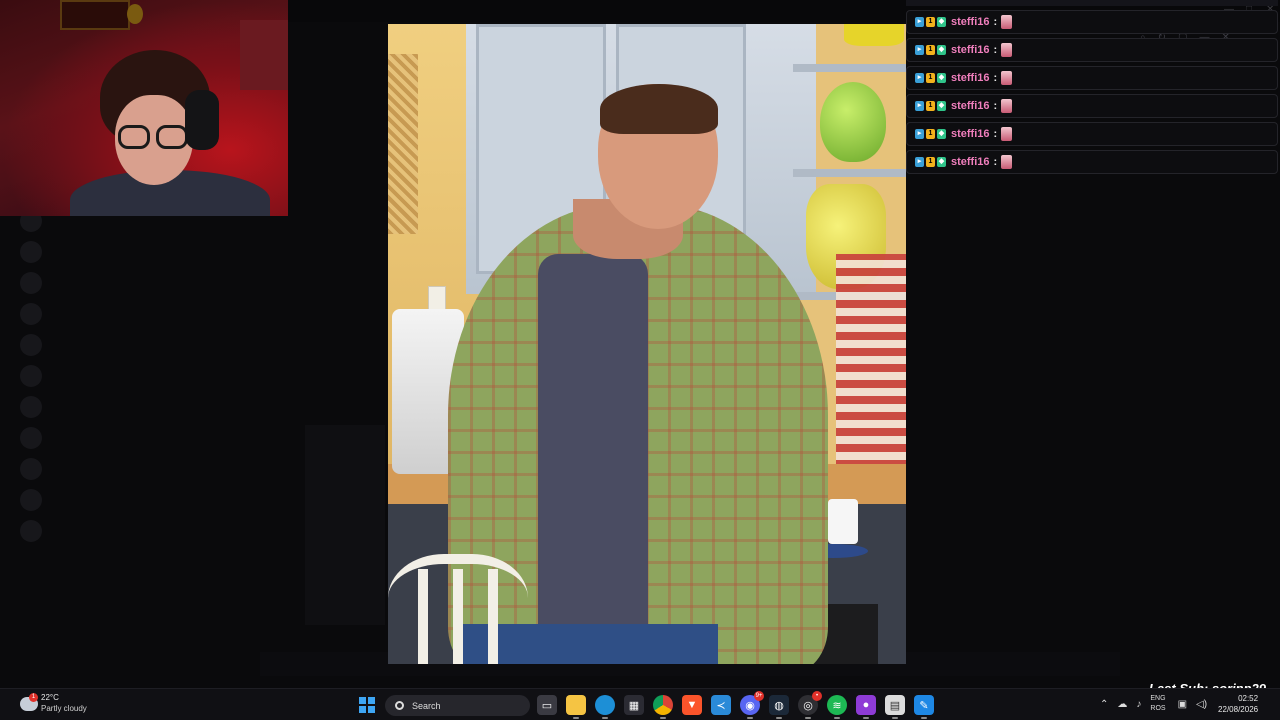 The image size is (1280, 720). Describe the element at coordinates (29, 701) in the screenshot. I see `cloud-icon: 1` at that location.